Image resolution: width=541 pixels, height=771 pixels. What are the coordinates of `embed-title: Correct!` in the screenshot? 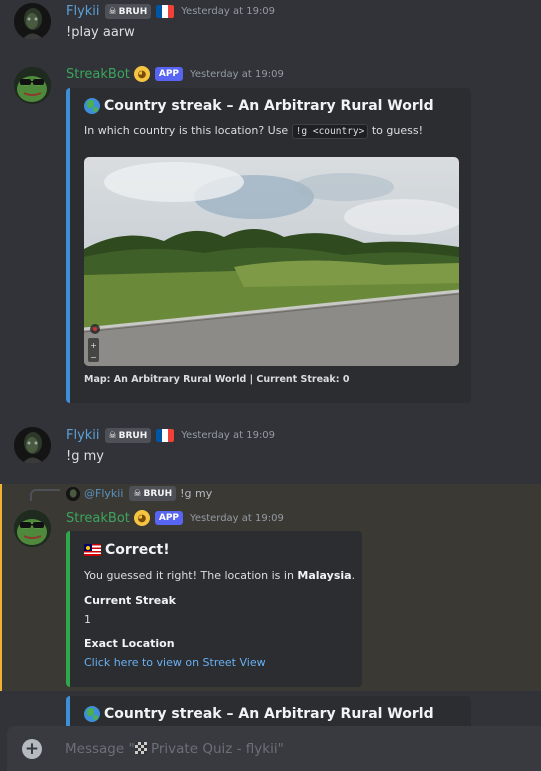 It's located at (127, 550).